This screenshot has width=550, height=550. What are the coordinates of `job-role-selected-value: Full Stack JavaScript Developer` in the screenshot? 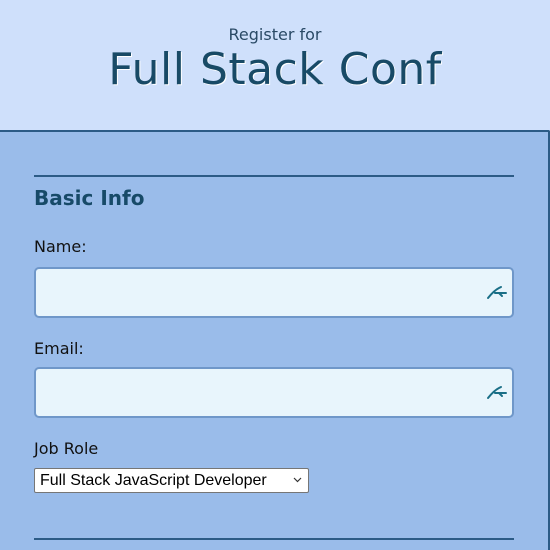 It's located at (153, 480).